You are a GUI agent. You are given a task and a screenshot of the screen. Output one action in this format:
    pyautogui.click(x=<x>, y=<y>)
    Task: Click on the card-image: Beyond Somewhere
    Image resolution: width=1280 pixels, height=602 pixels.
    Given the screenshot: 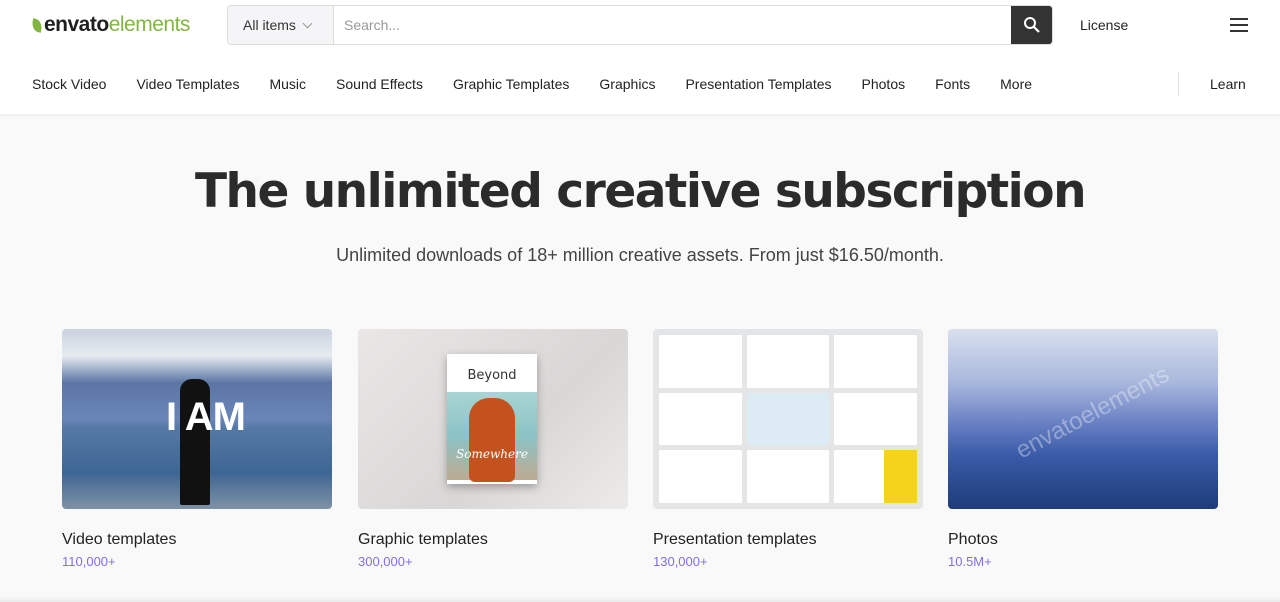 What is the action you would take?
    pyautogui.click(x=493, y=419)
    